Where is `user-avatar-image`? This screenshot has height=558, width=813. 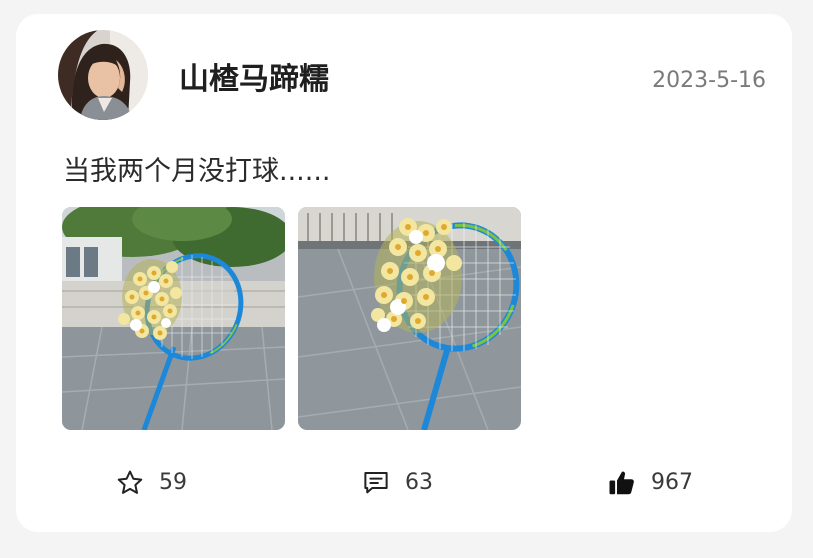 user-avatar-image is located at coordinates (103, 75).